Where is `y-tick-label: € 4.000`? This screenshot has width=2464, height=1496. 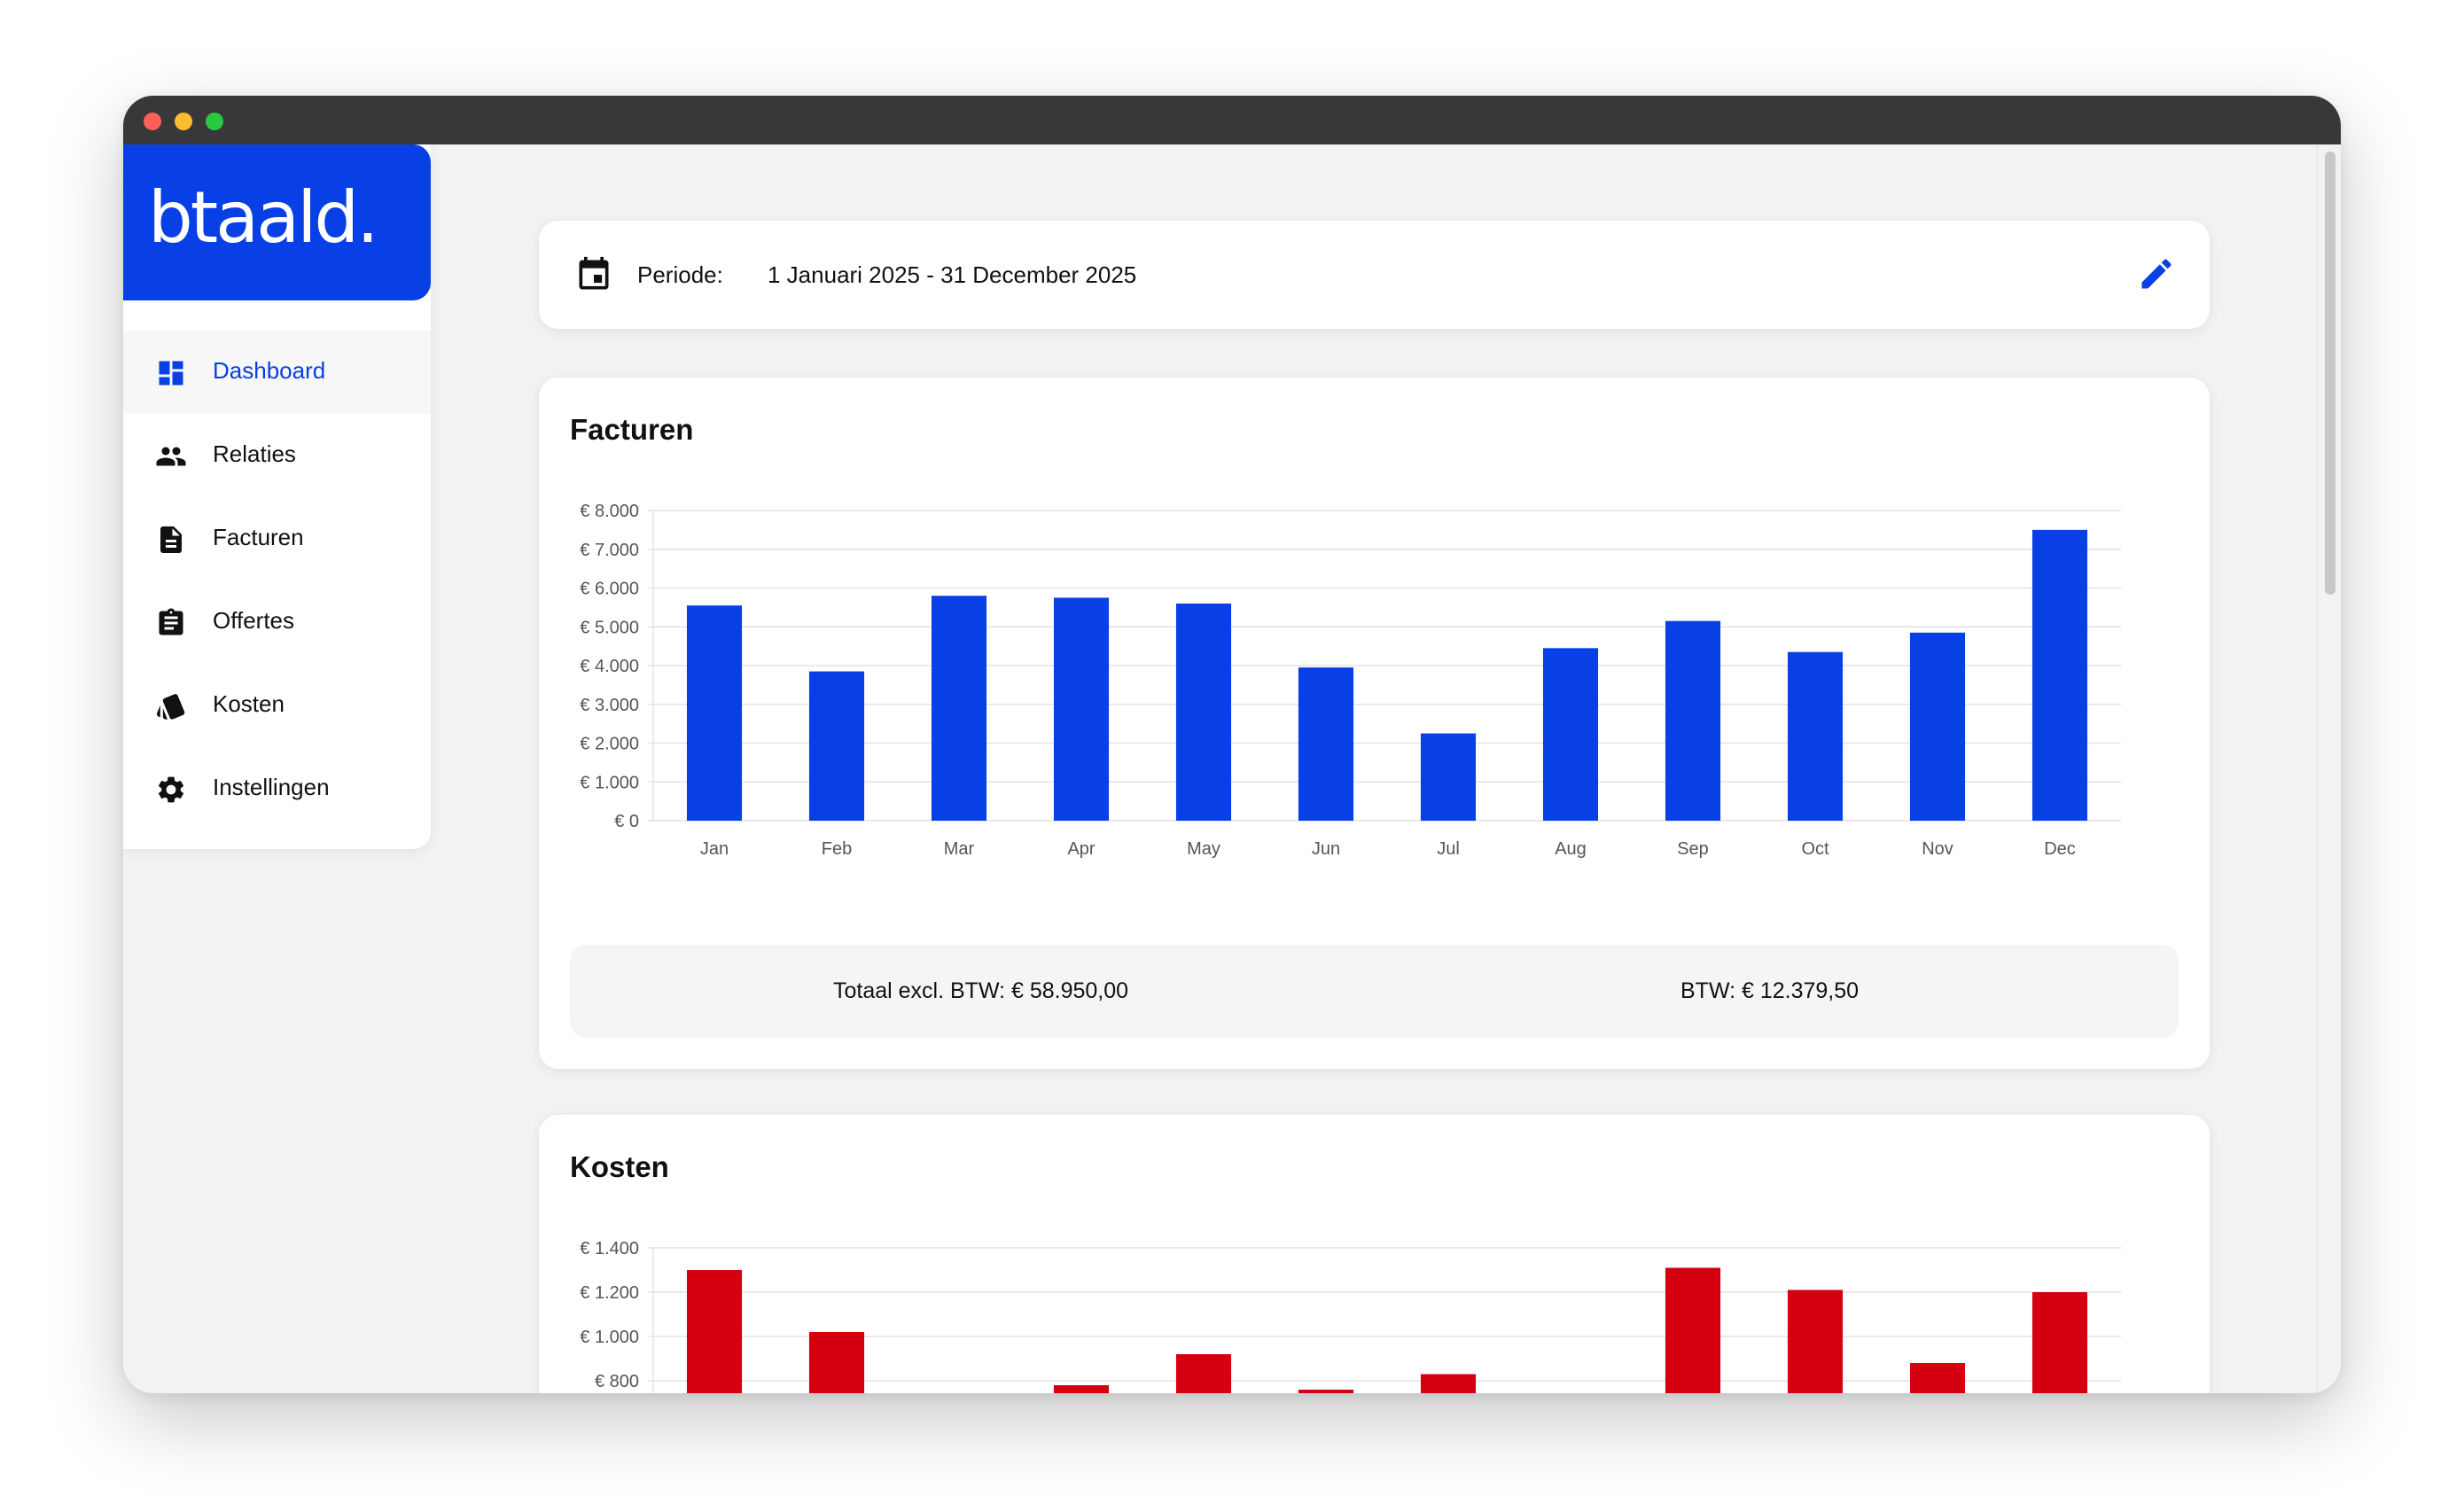 y-tick-label: € 4.000 is located at coordinates (609, 667).